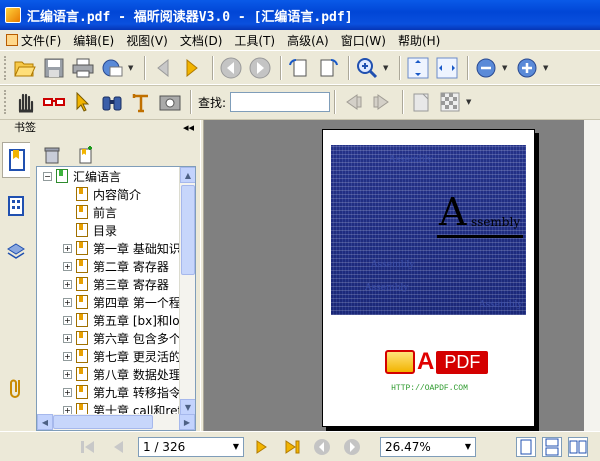 Image resolution: width=600 pixels, height=461 pixels. I want to click on single-page-view-button, so click(526, 446).